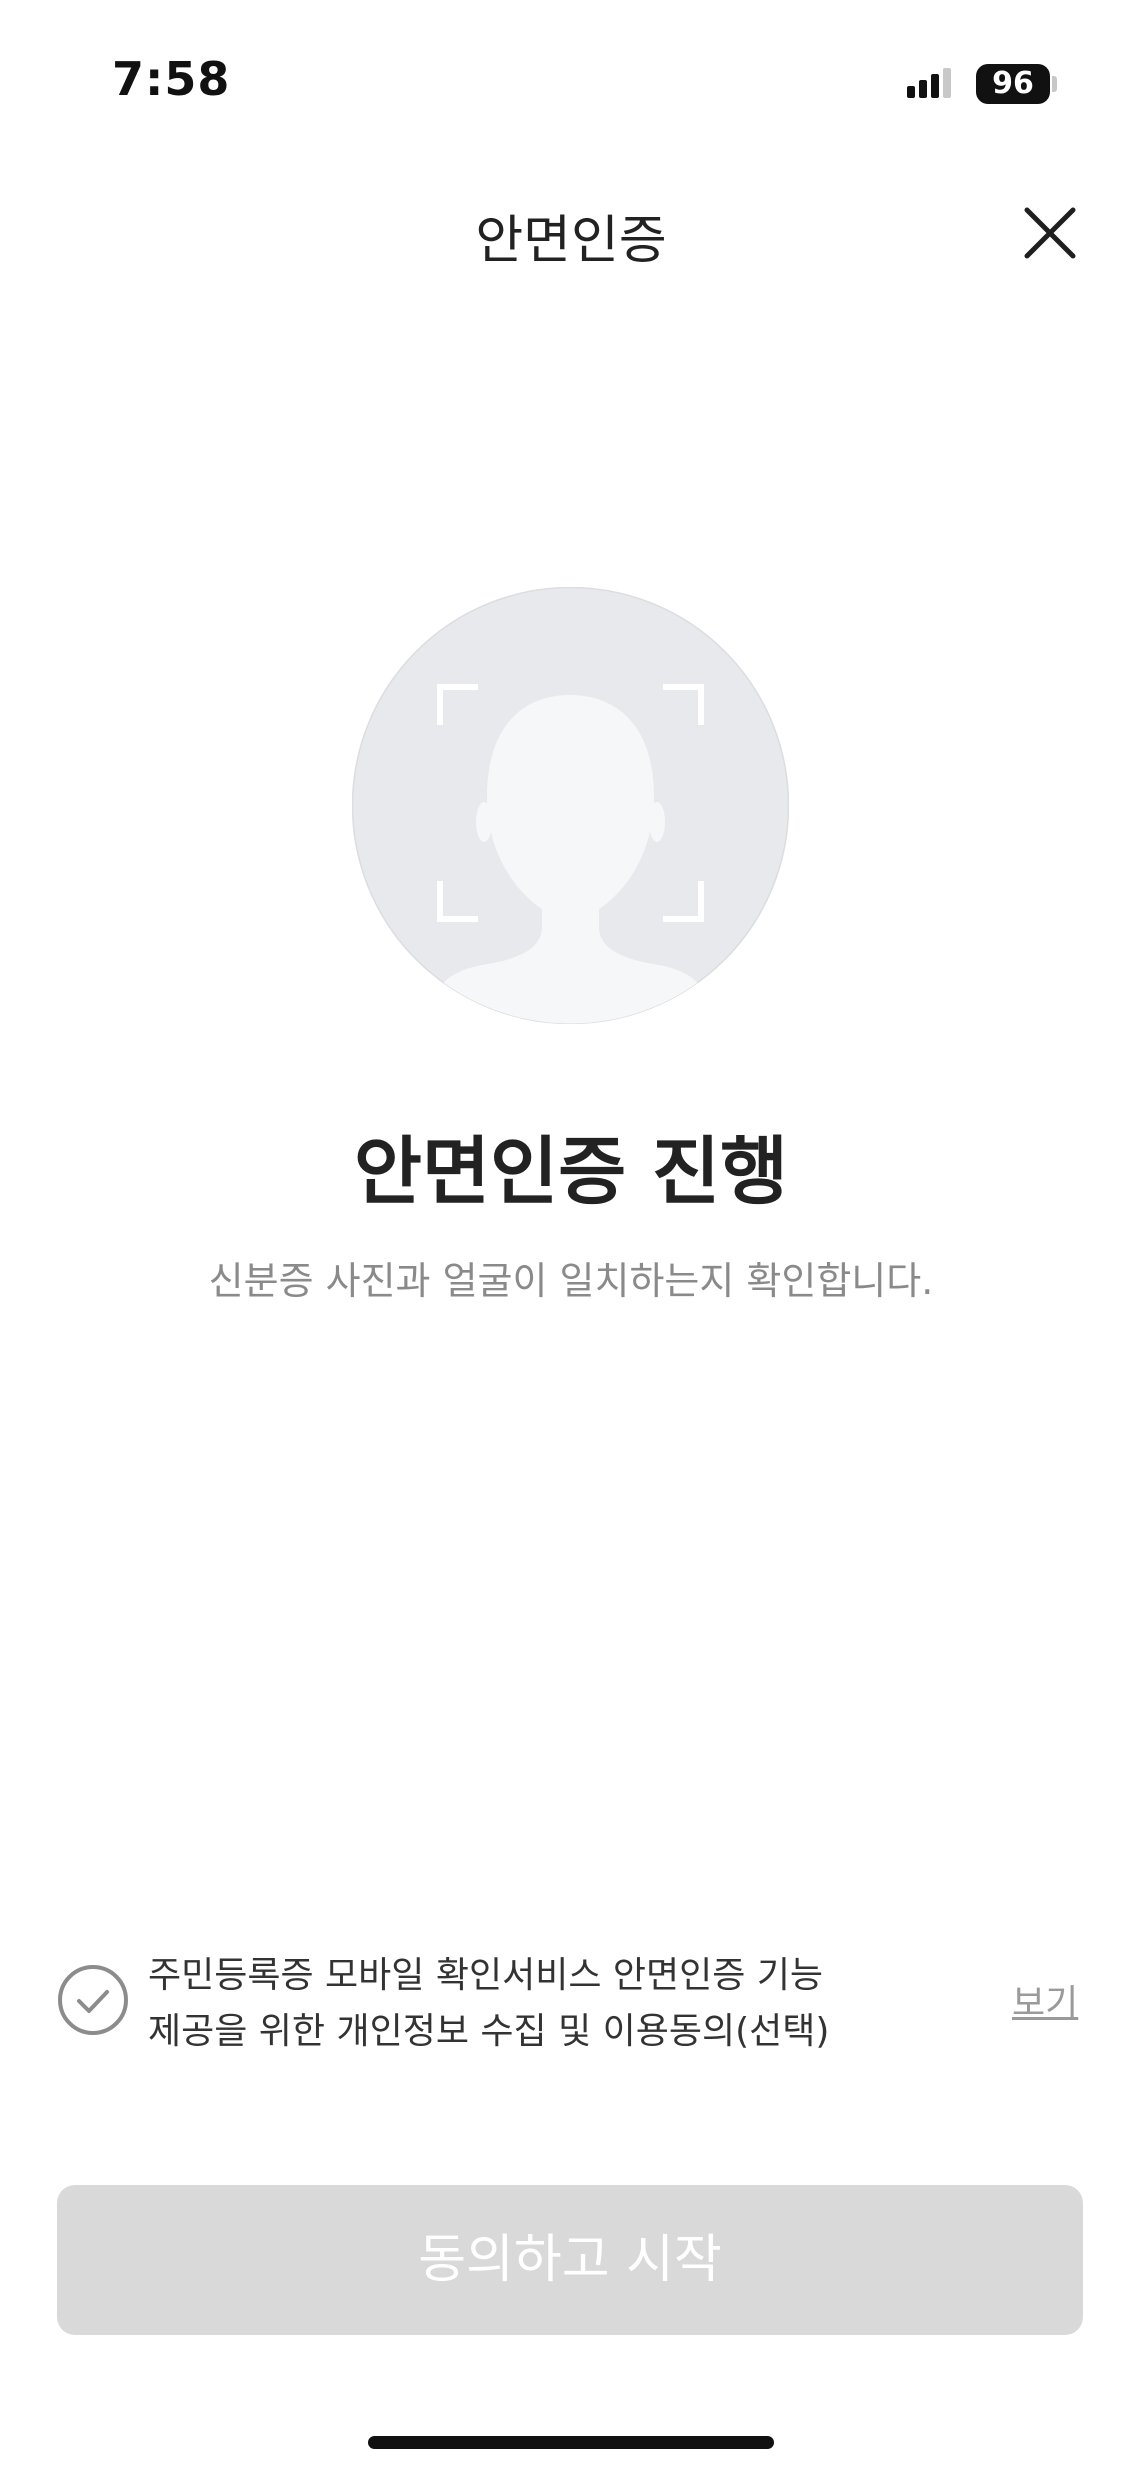 The height and width of the screenshot is (2475, 1142). Describe the element at coordinates (571, 1281) in the screenshot. I see `subtitle: 신분증 사진과 얼굴이 일치하는지 확인합니다.` at that location.